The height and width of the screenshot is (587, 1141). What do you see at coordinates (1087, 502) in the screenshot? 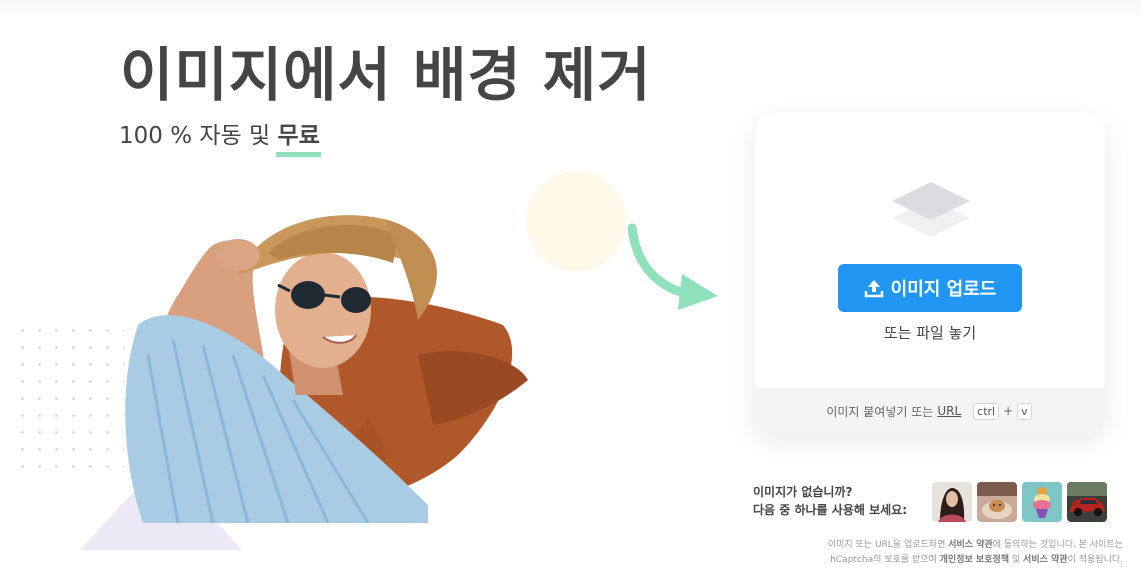
I see `sample-red-car` at bounding box center [1087, 502].